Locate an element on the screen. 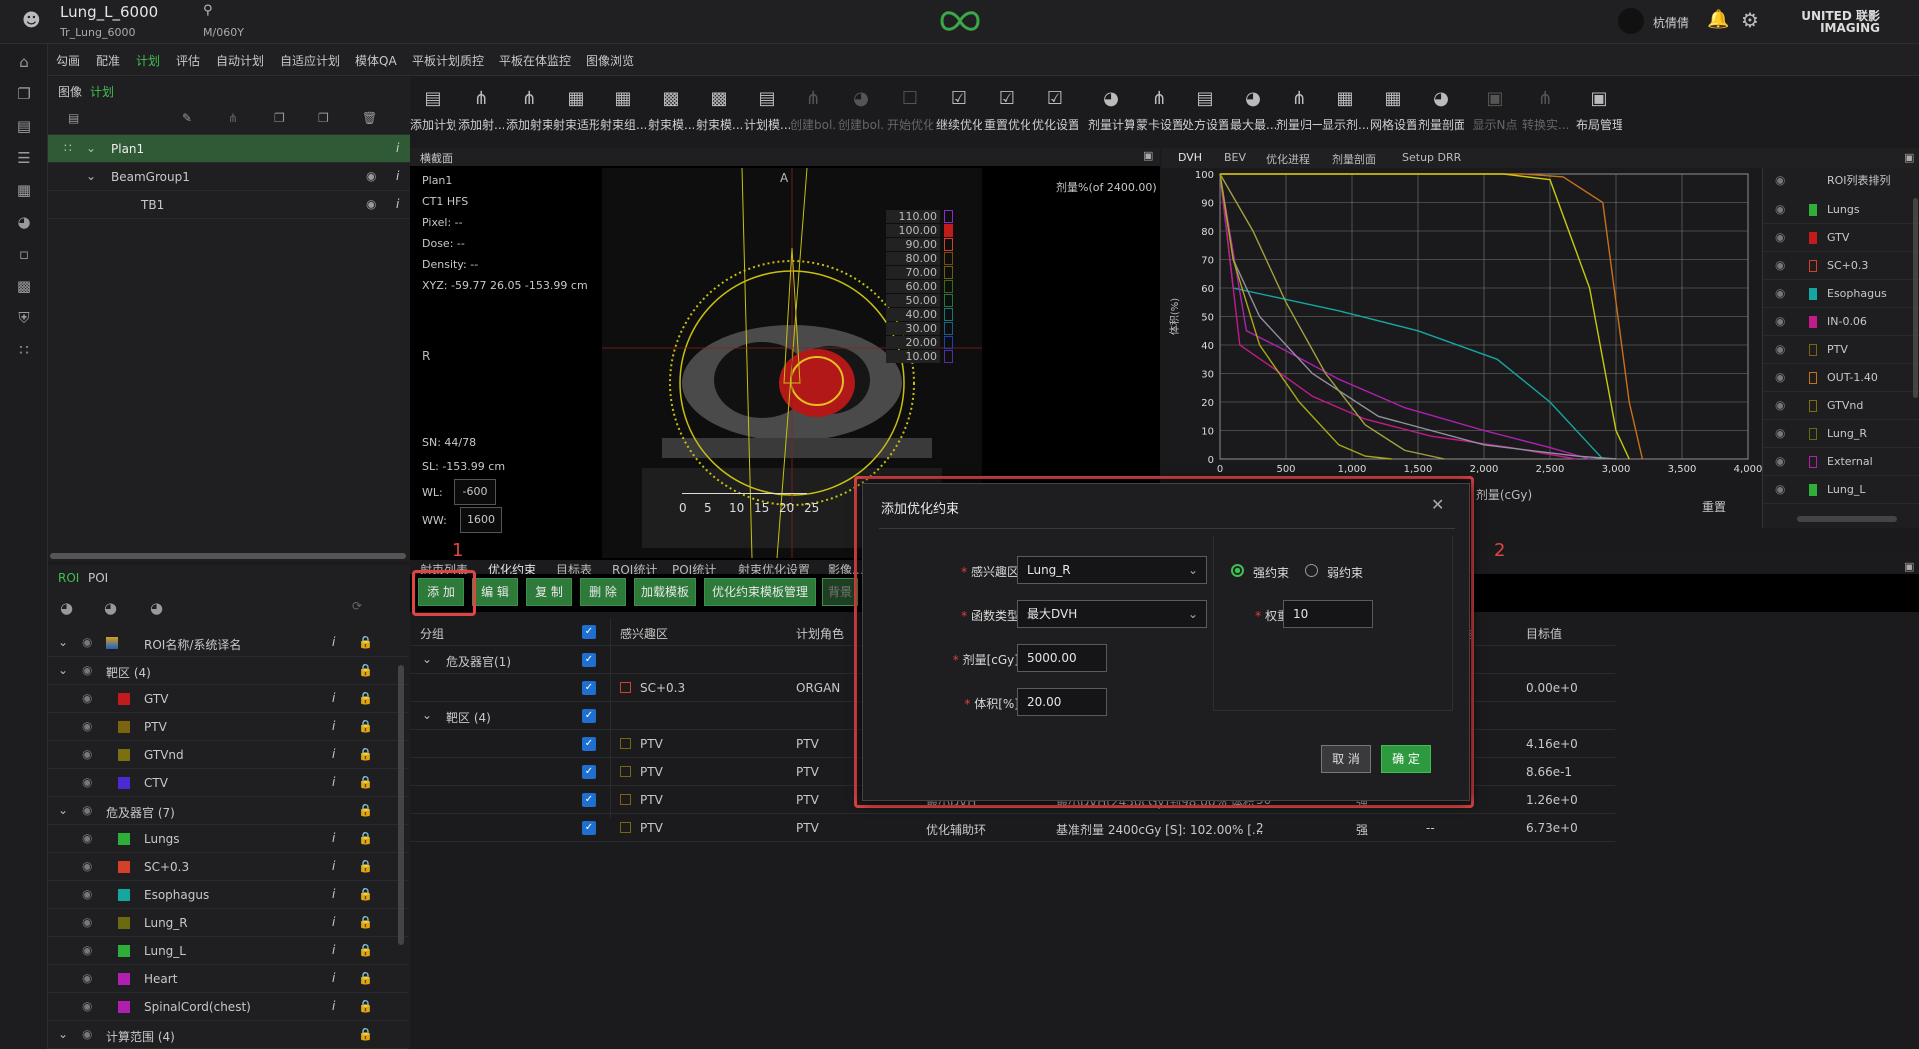 Image resolution: width=1919 pixels, height=1049 pixels. menu-epid-invivo: 平板在体监控 is located at coordinates (535, 60).